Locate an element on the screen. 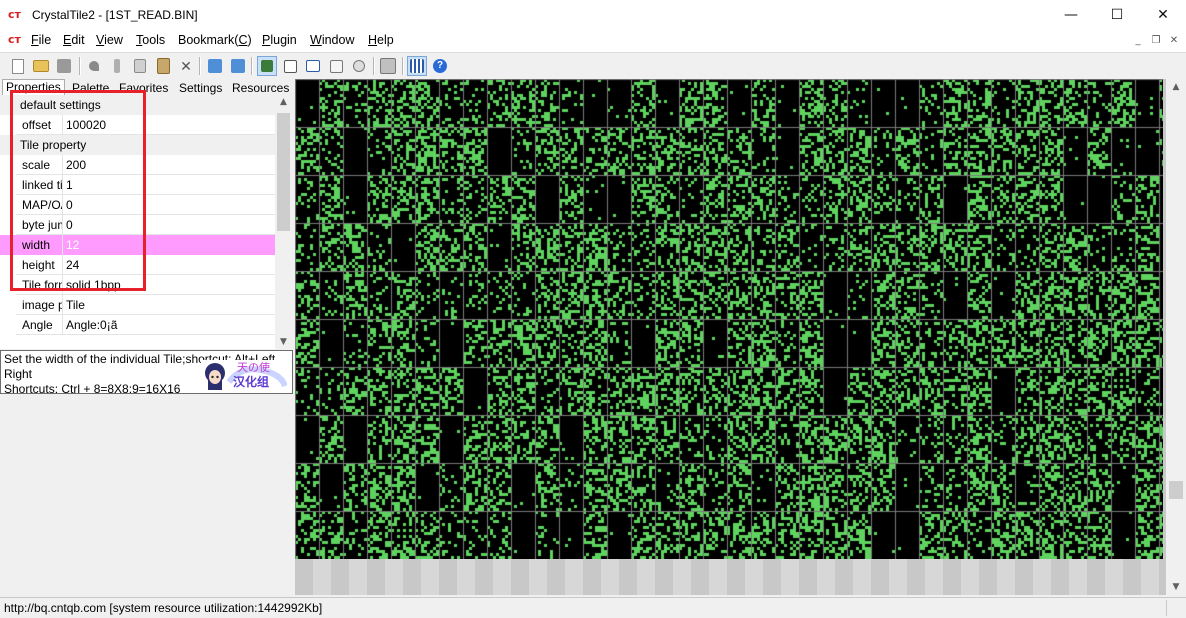 The height and width of the screenshot is (618, 1186). viewer-scrollbar: ▲ ▼ is located at coordinates (1176, 337).